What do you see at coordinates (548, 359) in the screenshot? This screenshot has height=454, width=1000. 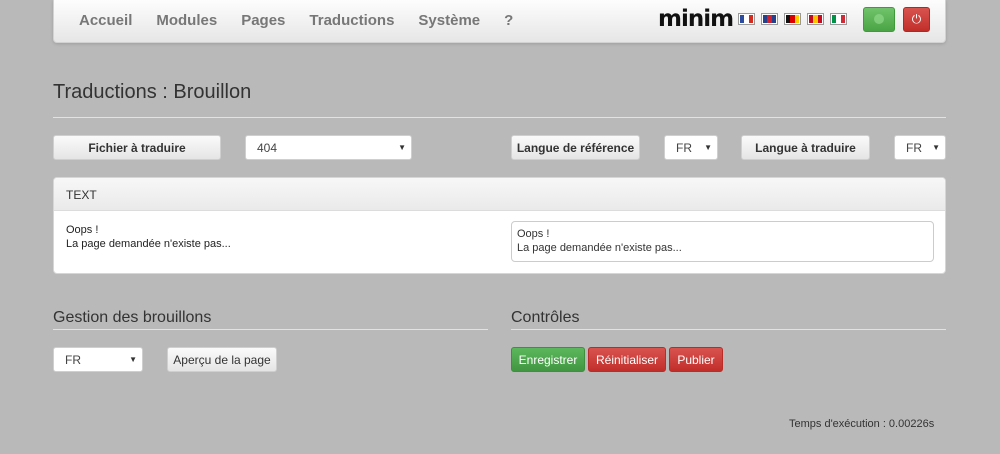 I see `save-button: Enregistrer` at bounding box center [548, 359].